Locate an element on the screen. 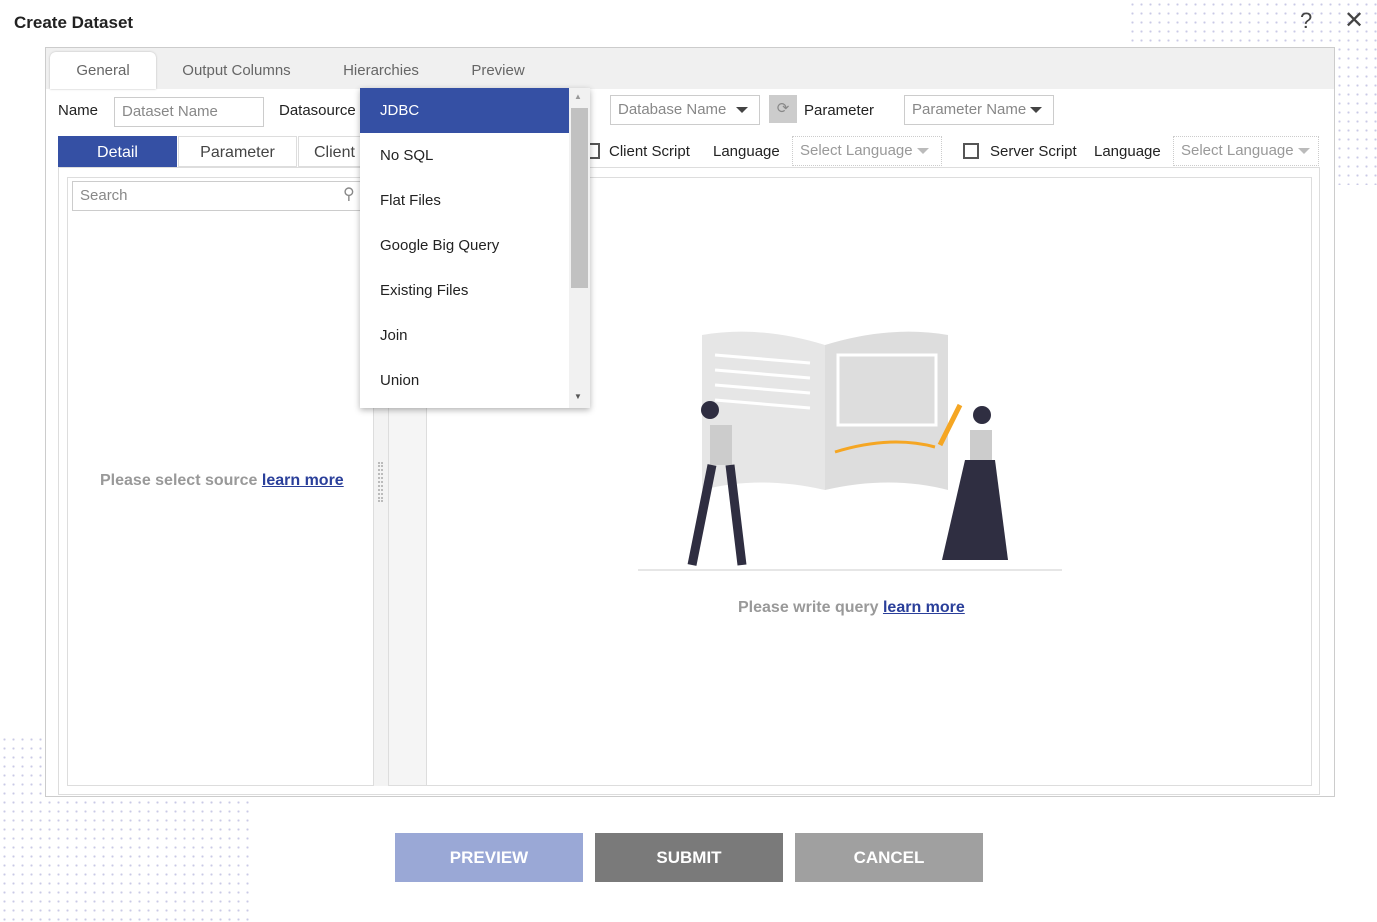 This screenshot has height=922, width=1377. scroll-up-icon: ▲ is located at coordinates (578, 96).